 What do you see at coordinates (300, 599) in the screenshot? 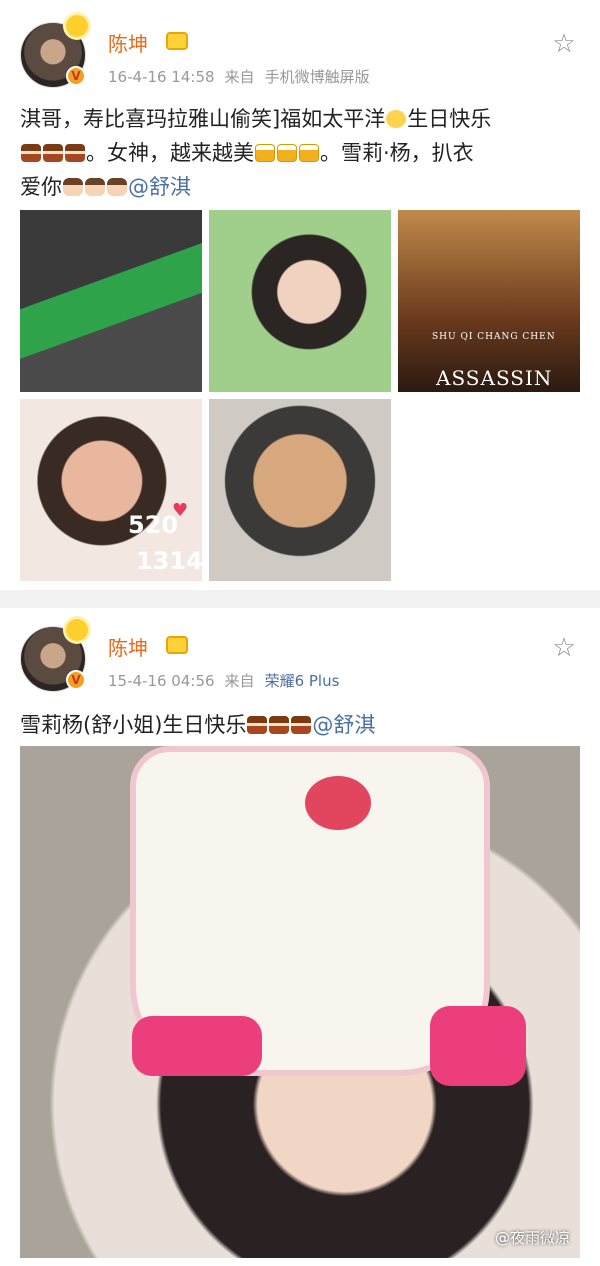
I see `post-divider` at bounding box center [300, 599].